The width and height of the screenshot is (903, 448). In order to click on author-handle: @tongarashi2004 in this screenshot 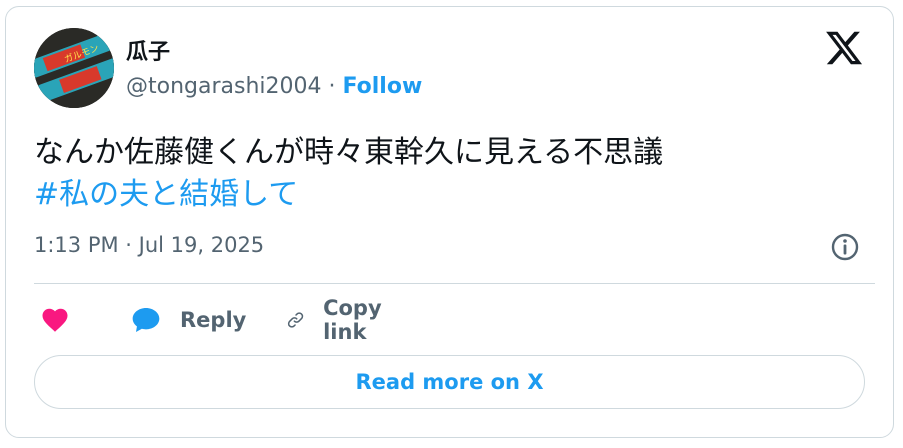, I will do `click(224, 86)`.